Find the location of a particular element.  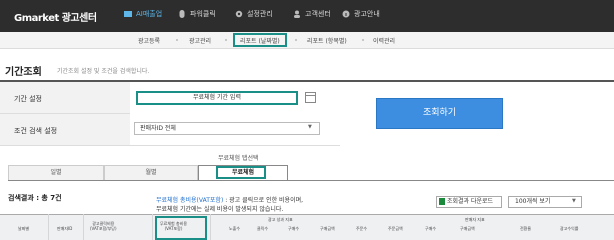

tab-daily: 일별 is located at coordinates (56, 172).